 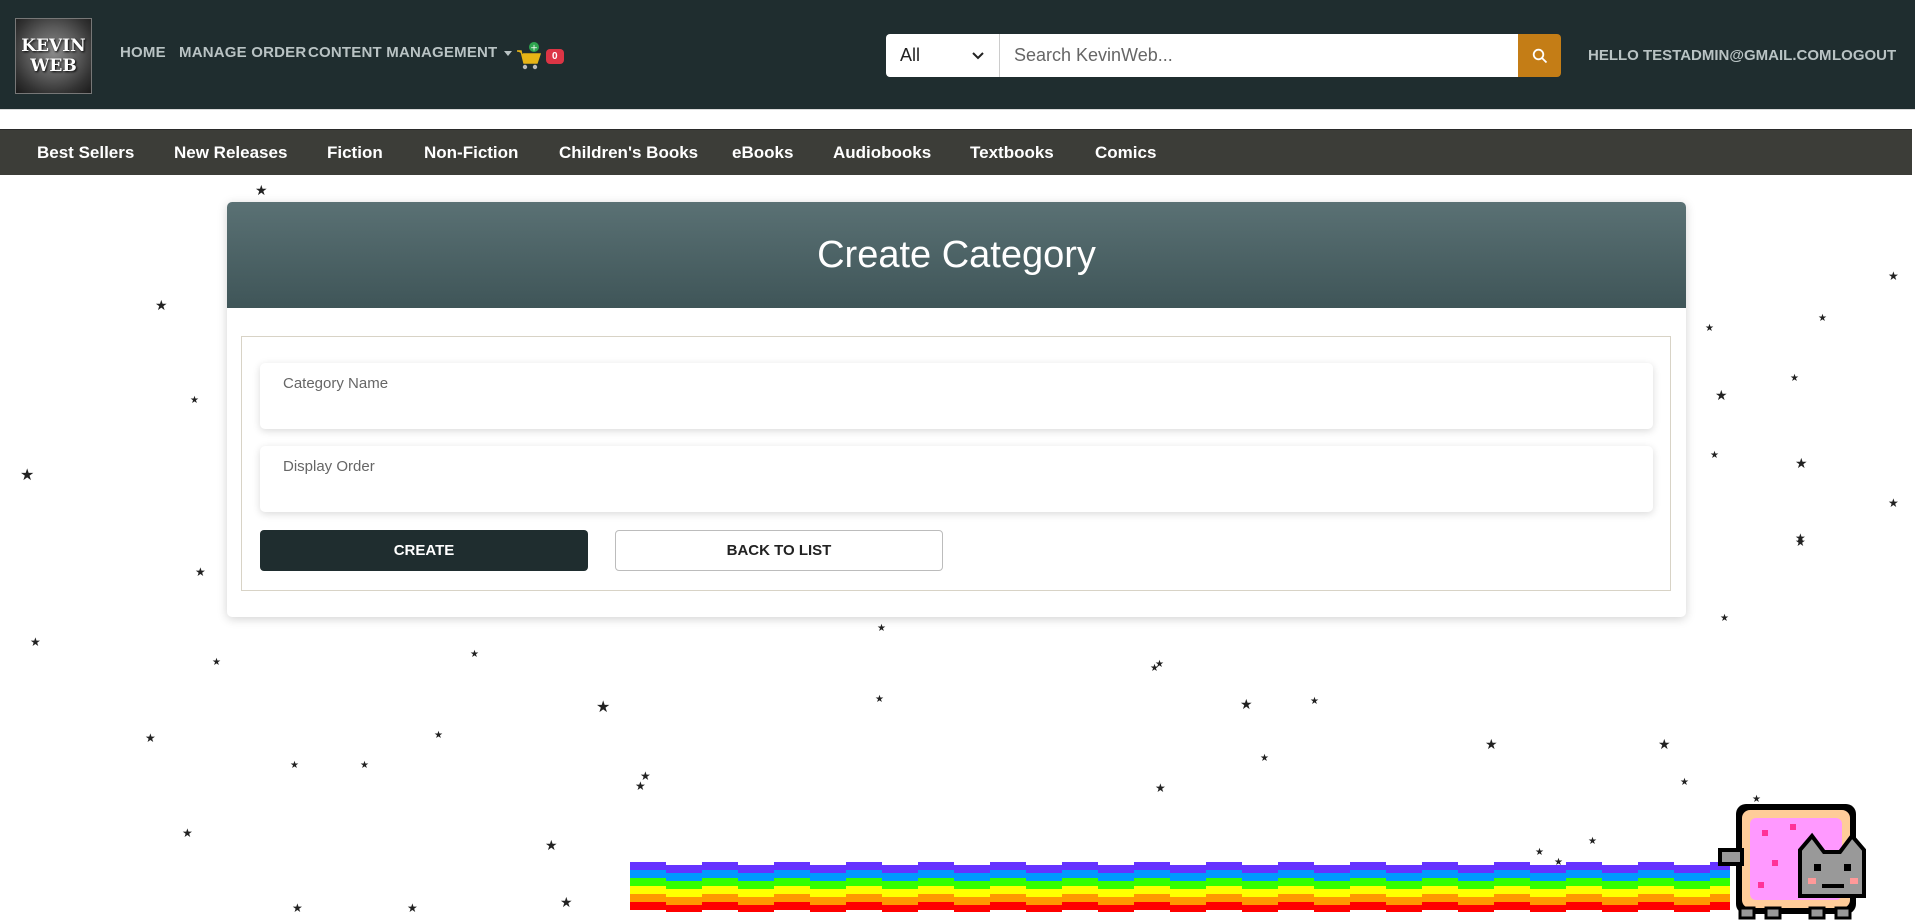 I want to click on chevron-down-icon, so click(x=978, y=55).